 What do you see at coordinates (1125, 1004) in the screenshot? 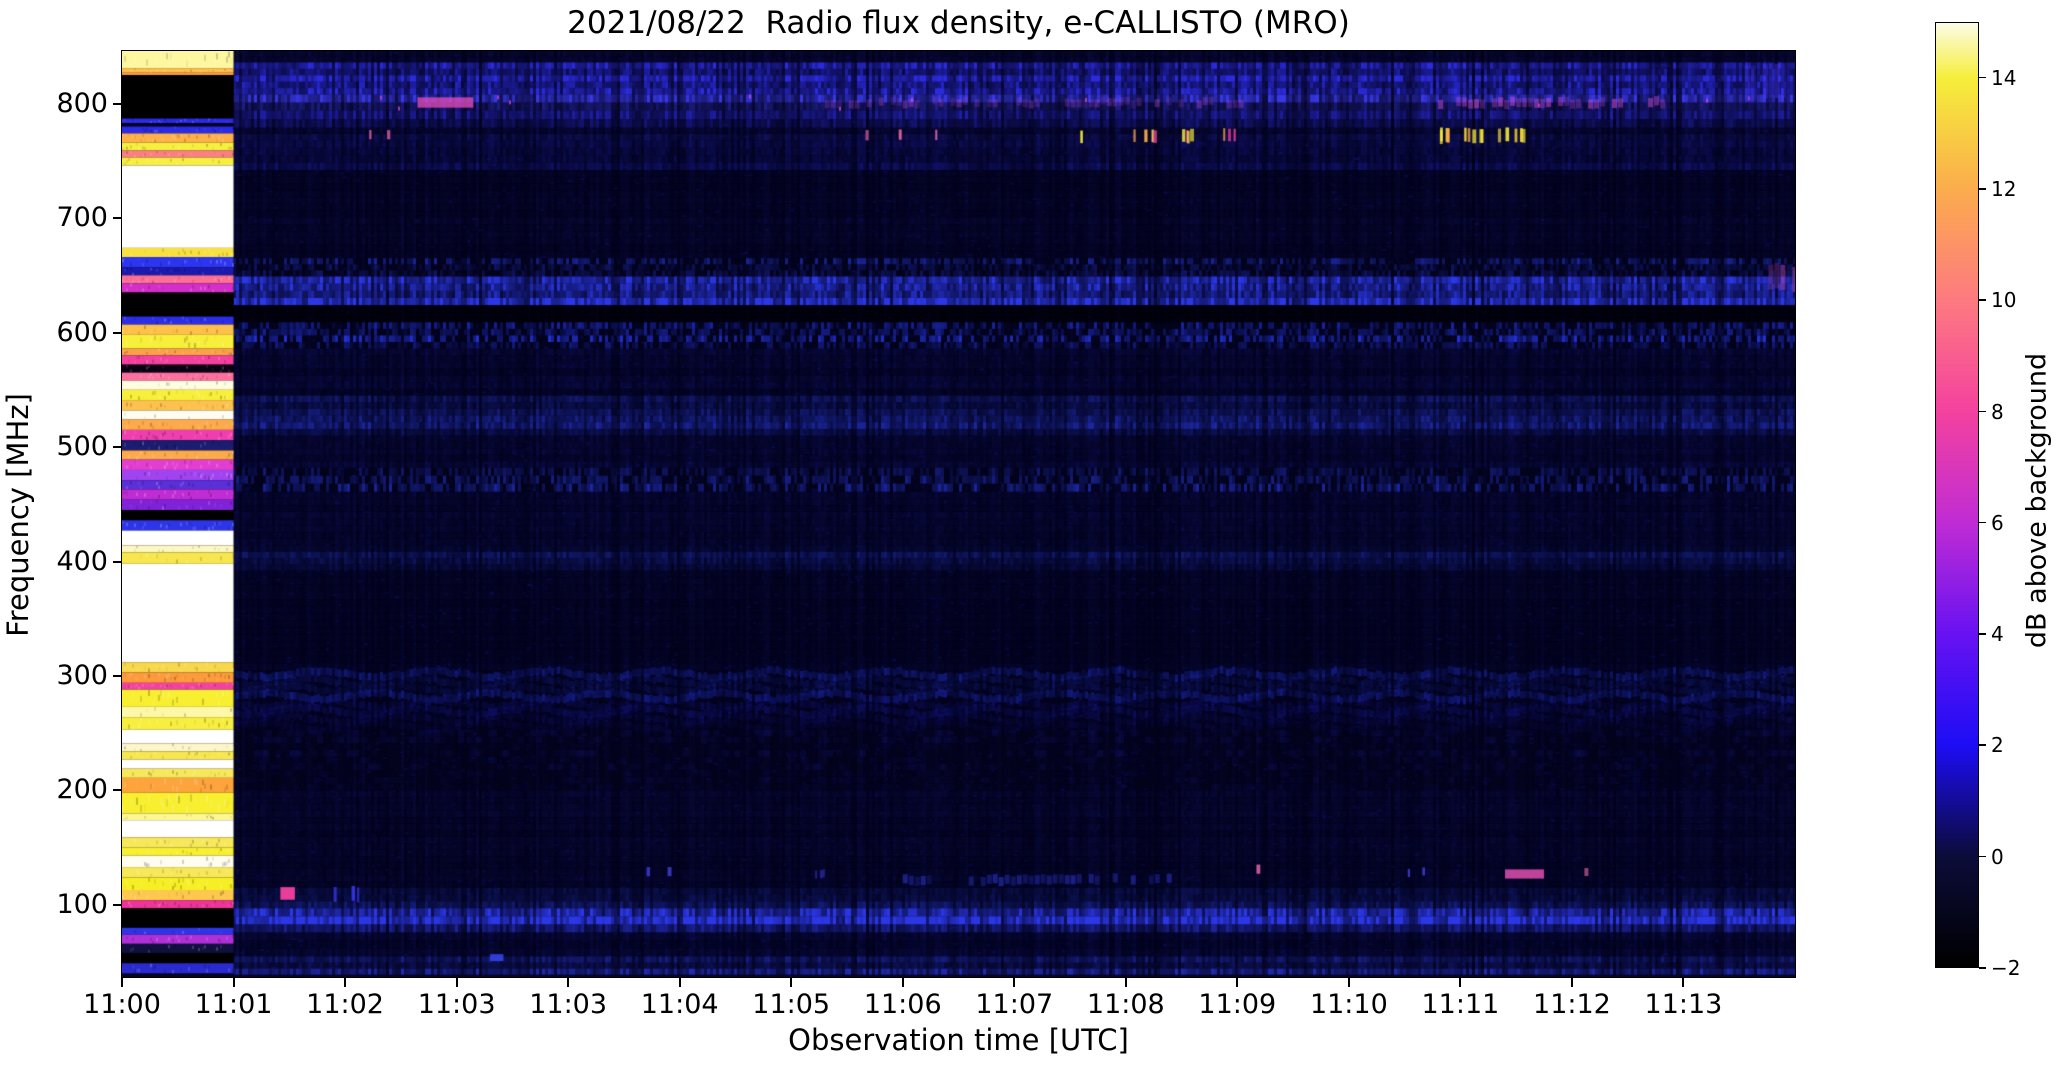
I see `x-tick-label: 11:08` at bounding box center [1125, 1004].